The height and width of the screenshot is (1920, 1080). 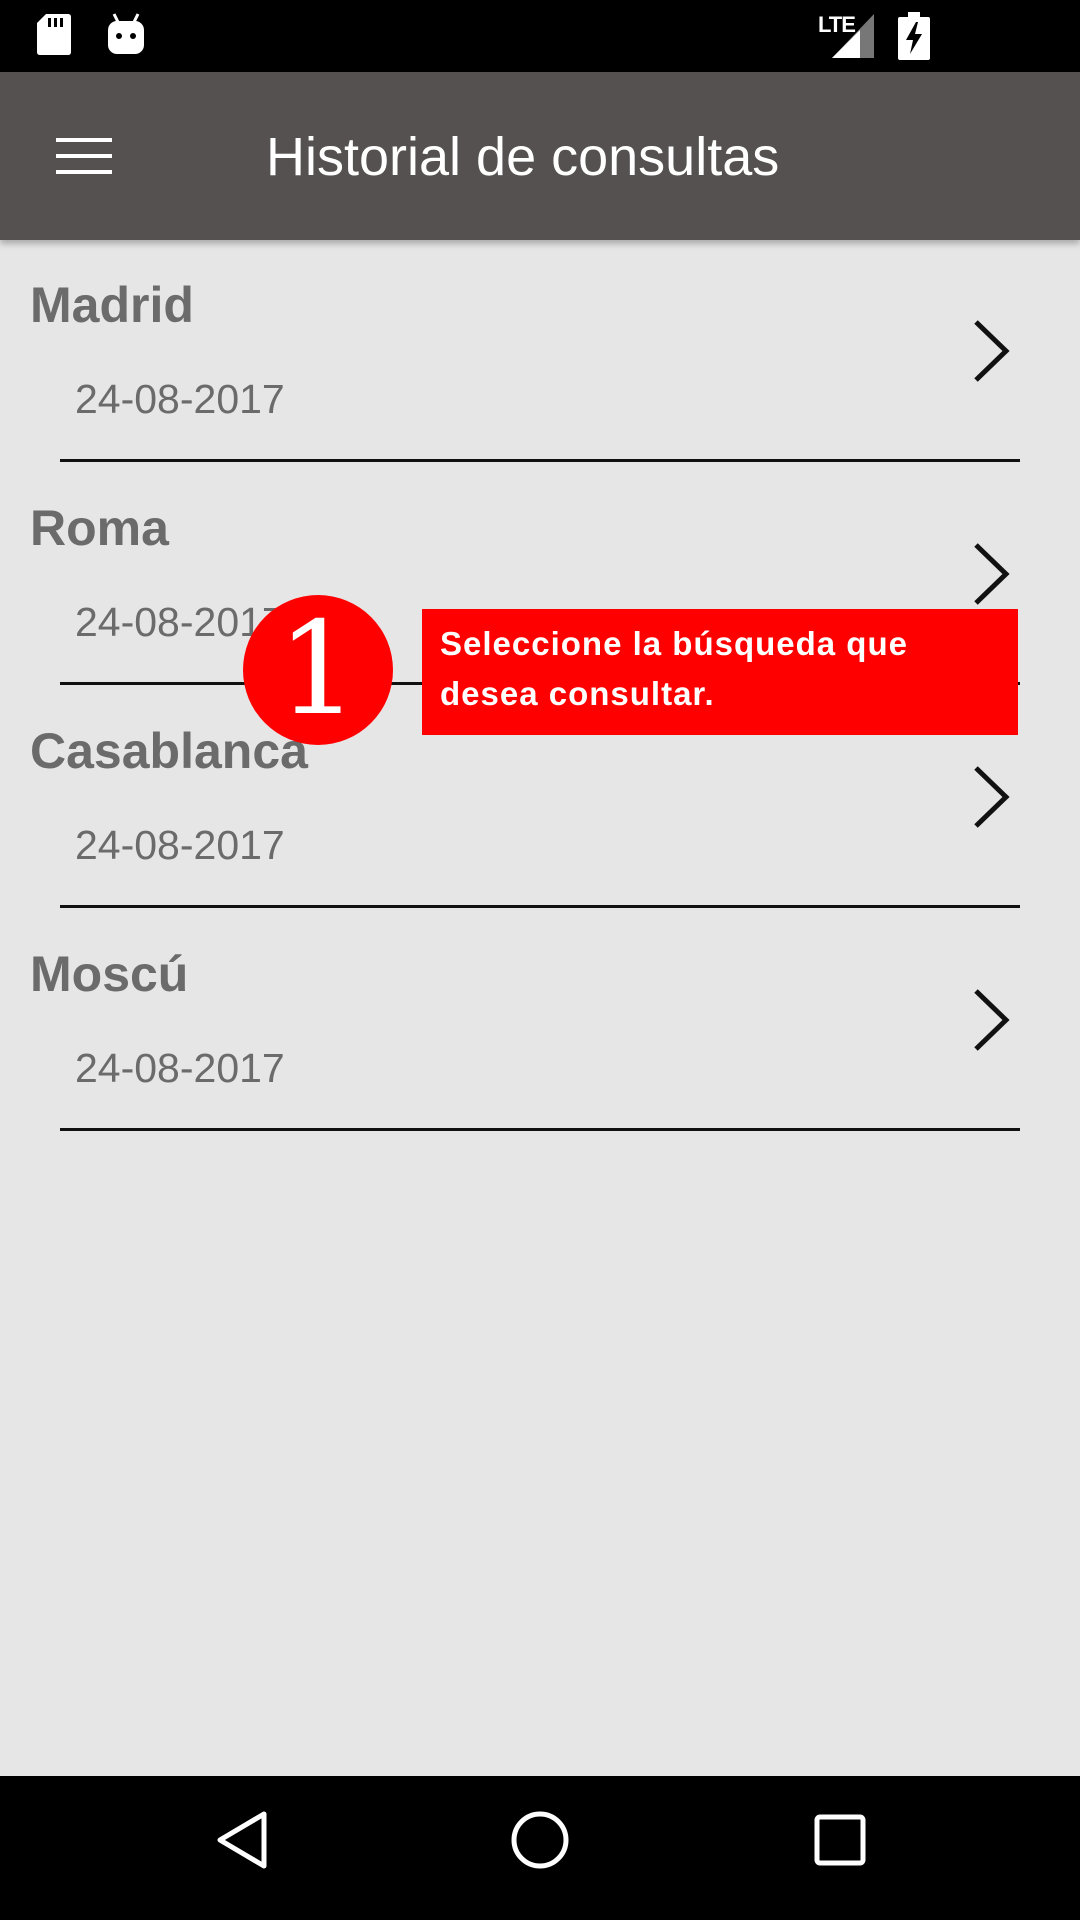 I want to click on callout-step-number: 1, so click(x=318, y=670).